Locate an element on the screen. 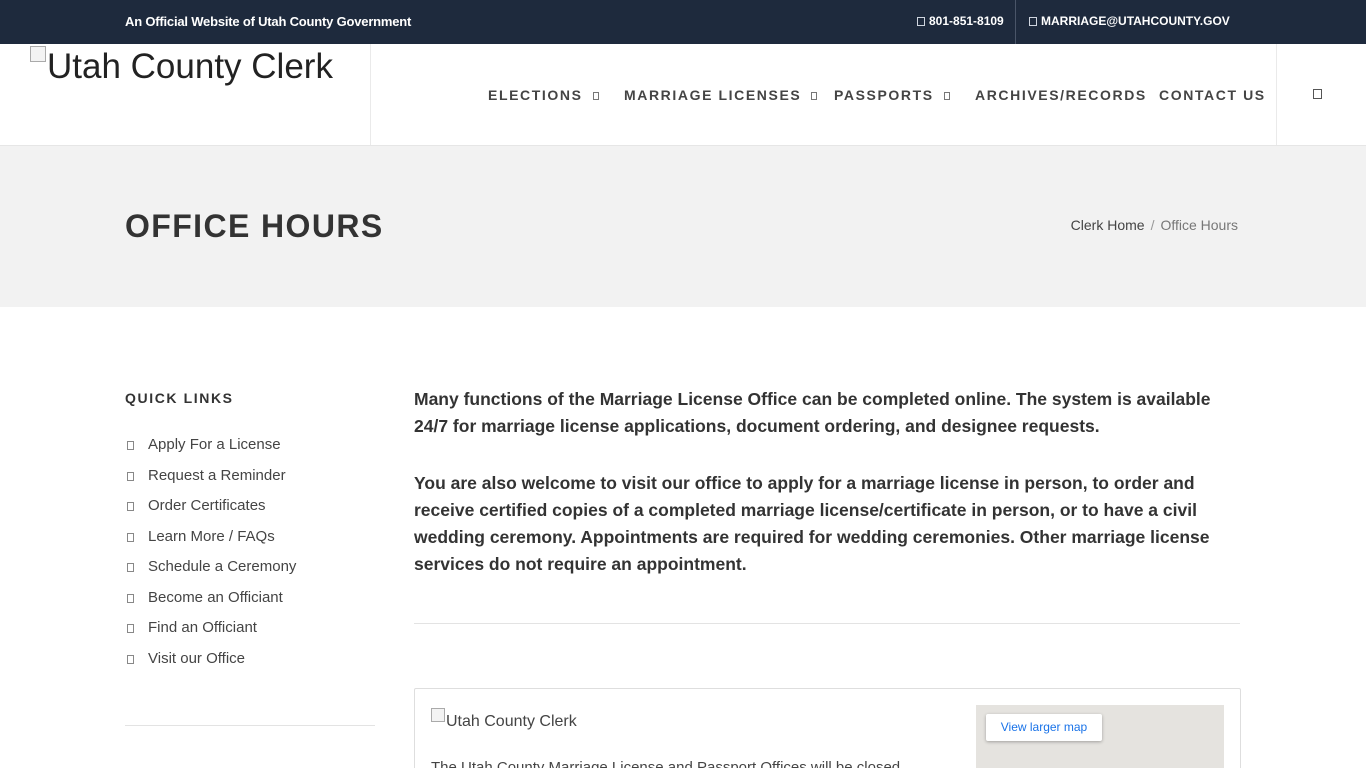 The width and height of the screenshot is (1366, 768). quick-link-certificates: Order Certificates is located at coordinates (210, 512).